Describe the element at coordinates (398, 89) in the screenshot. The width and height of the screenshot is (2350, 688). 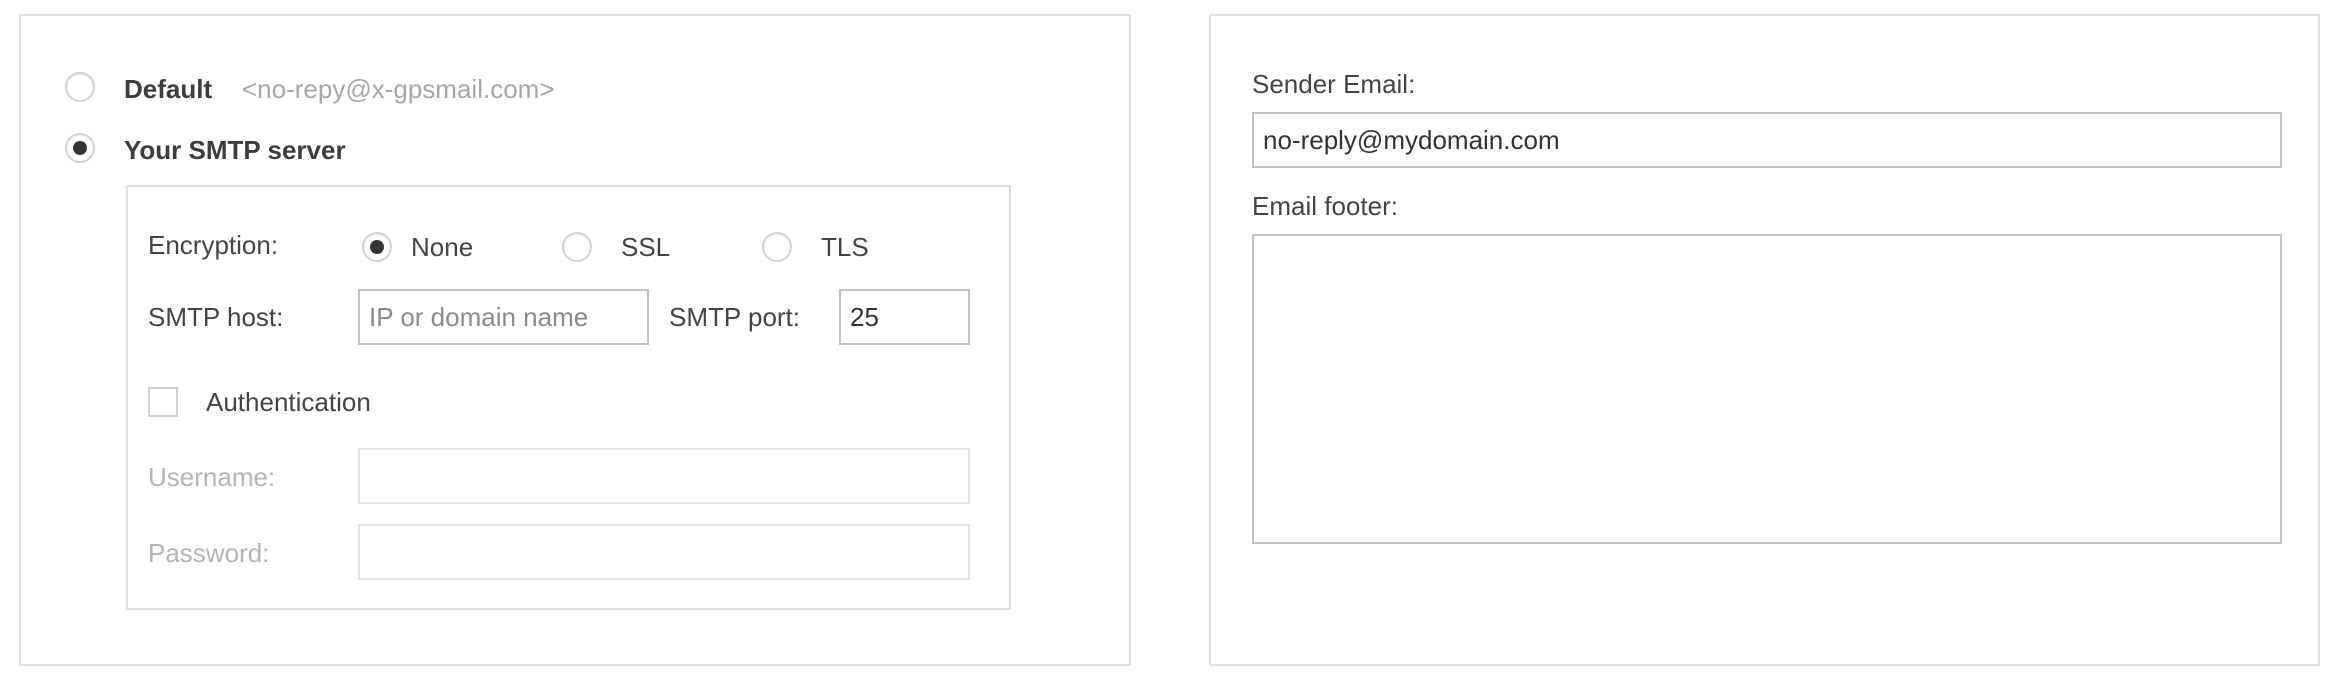
I see `default-sender-address: <no-repy@x-gpsmail.com>` at that location.